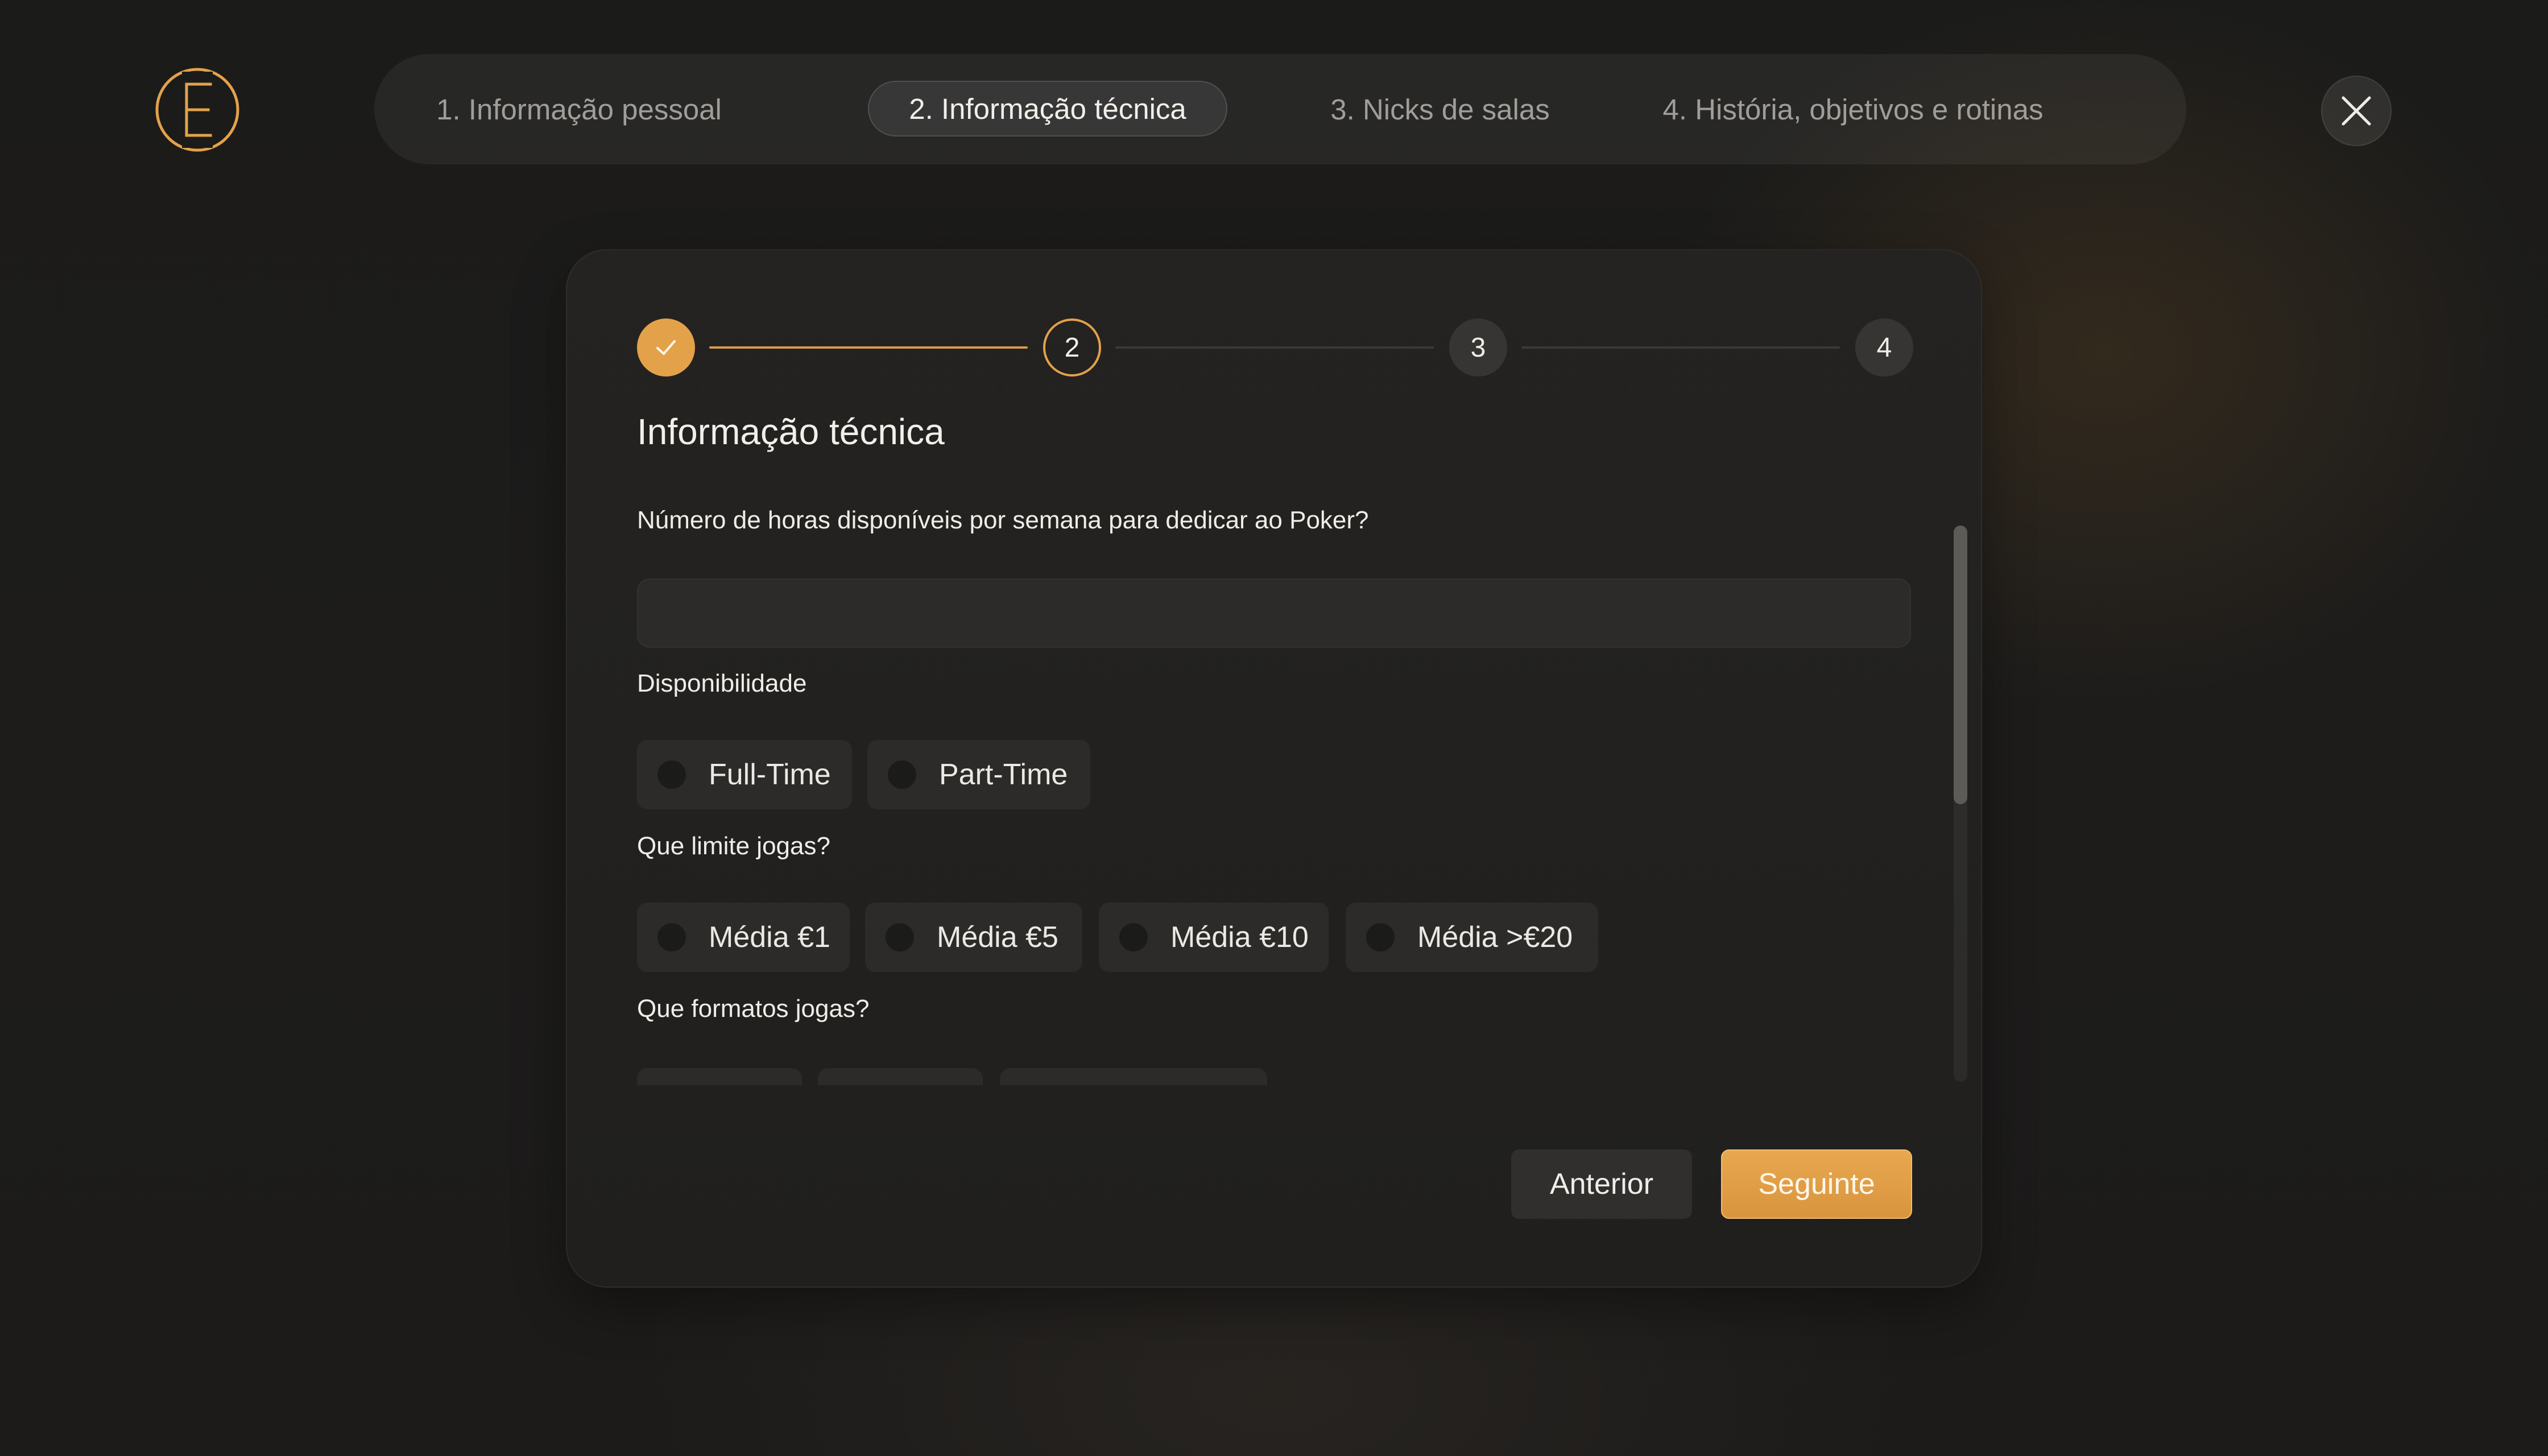 The image size is (2548, 1456). I want to click on check-icon, so click(666, 347).